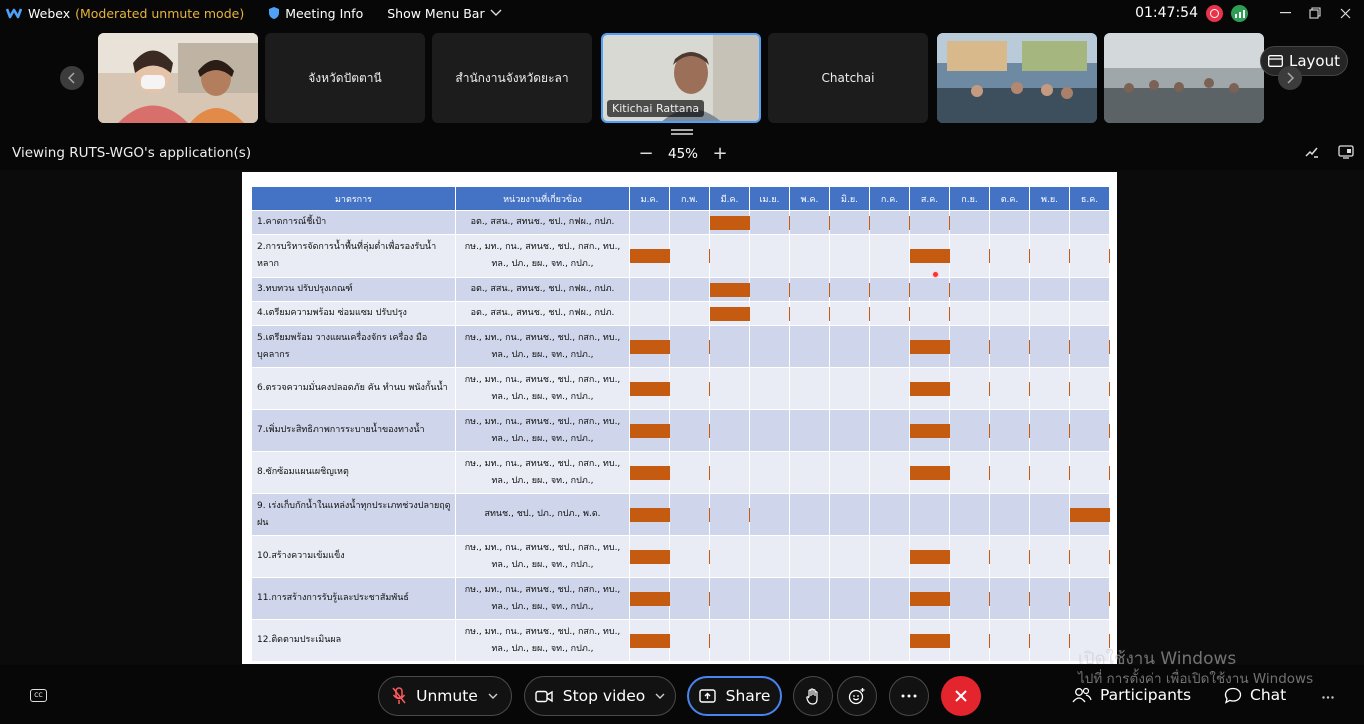  I want to click on reactions-icon, so click(856, 696).